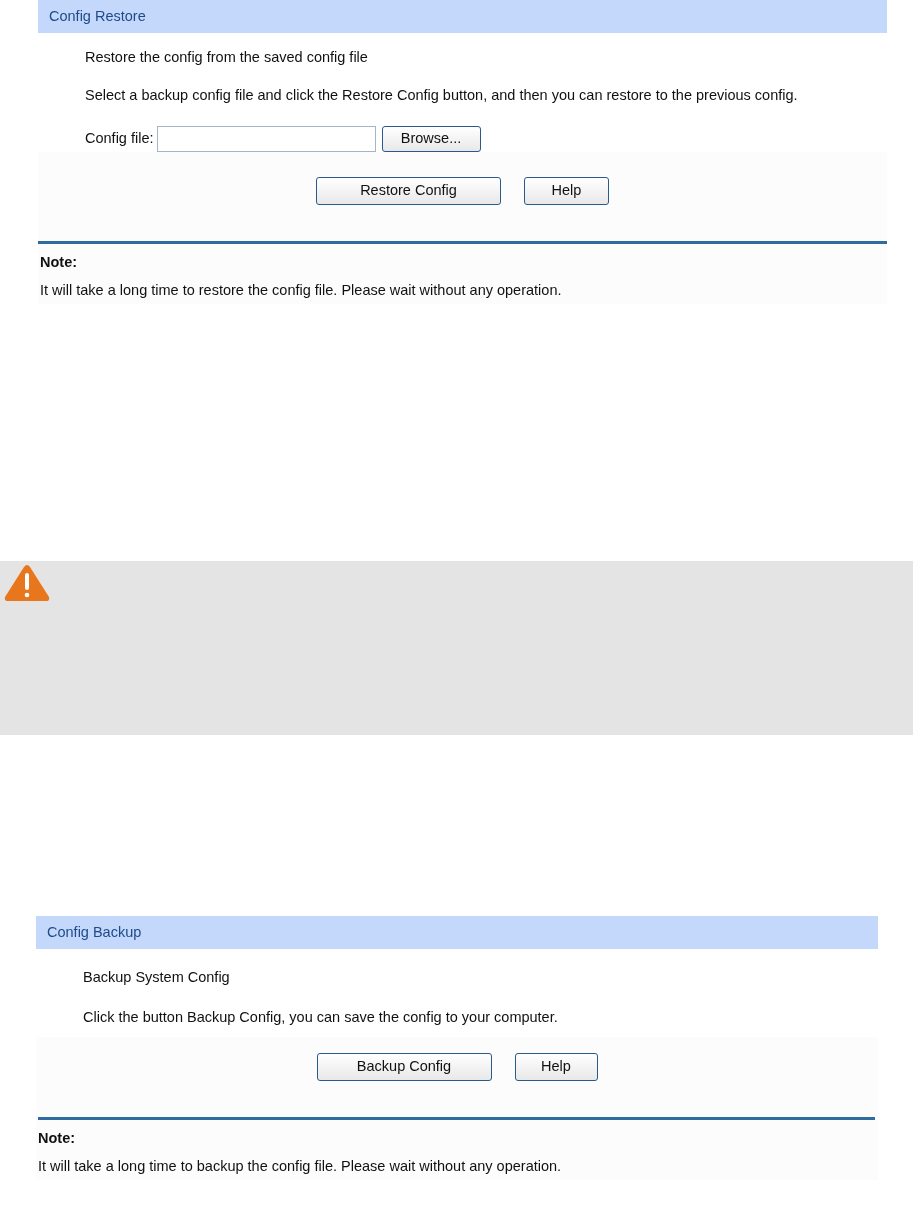  What do you see at coordinates (27, 583) in the screenshot?
I see `warning-icon` at bounding box center [27, 583].